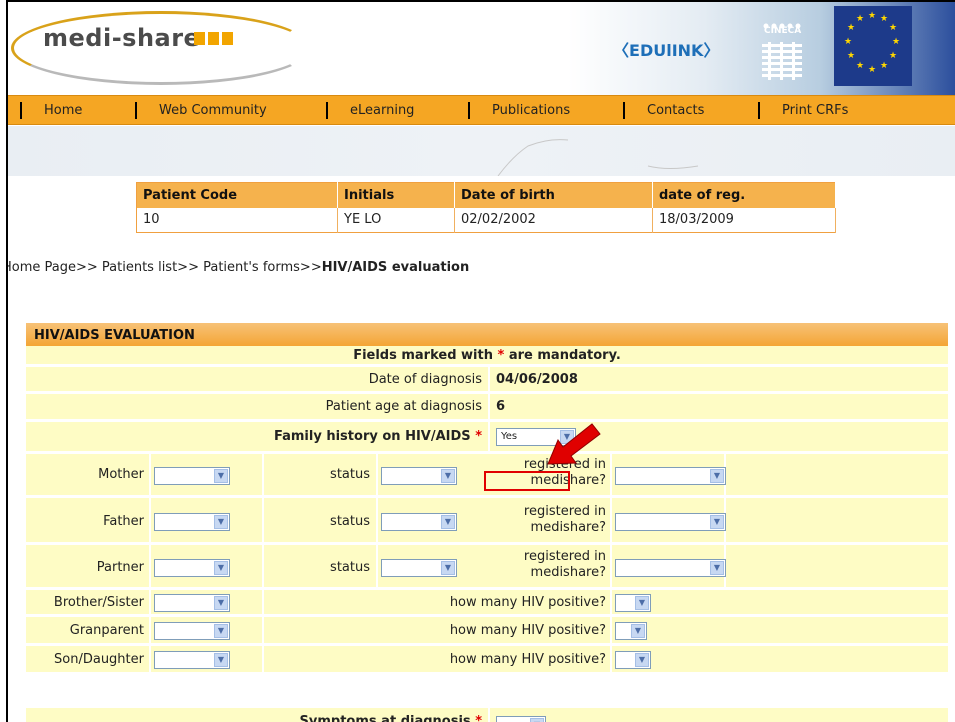 The height and width of the screenshot is (722, 955). Describe the element at coordinates (527, 481) in the screenshot. I see `highlight-box` at that location.